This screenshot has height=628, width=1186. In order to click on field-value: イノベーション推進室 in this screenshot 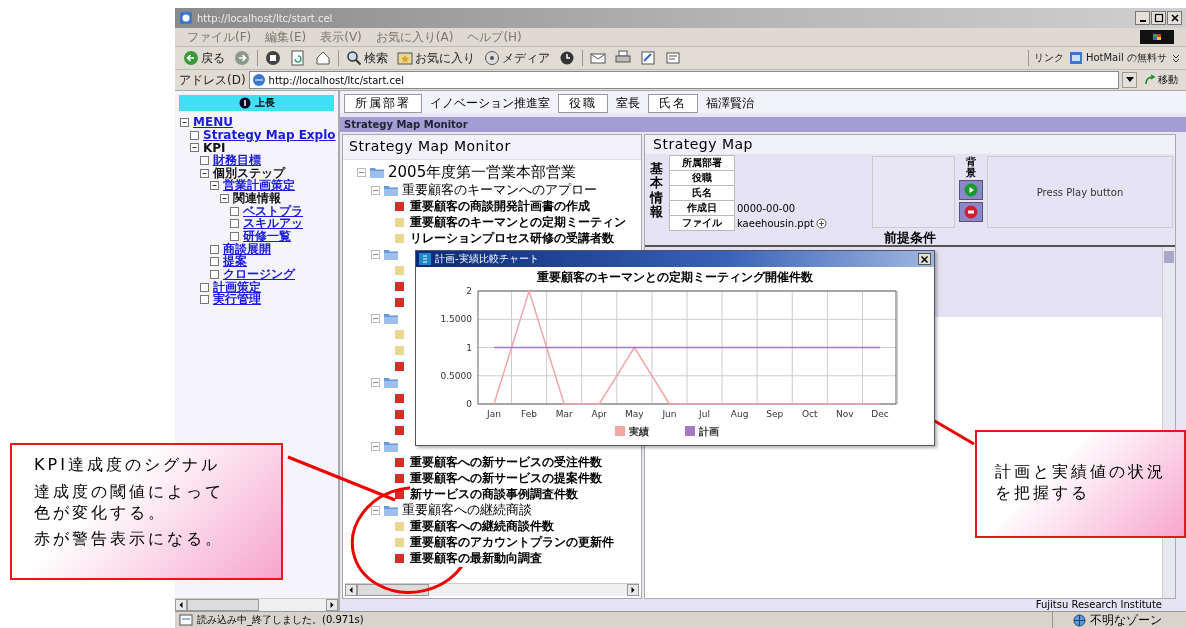, I will do `click(490, 103)`.